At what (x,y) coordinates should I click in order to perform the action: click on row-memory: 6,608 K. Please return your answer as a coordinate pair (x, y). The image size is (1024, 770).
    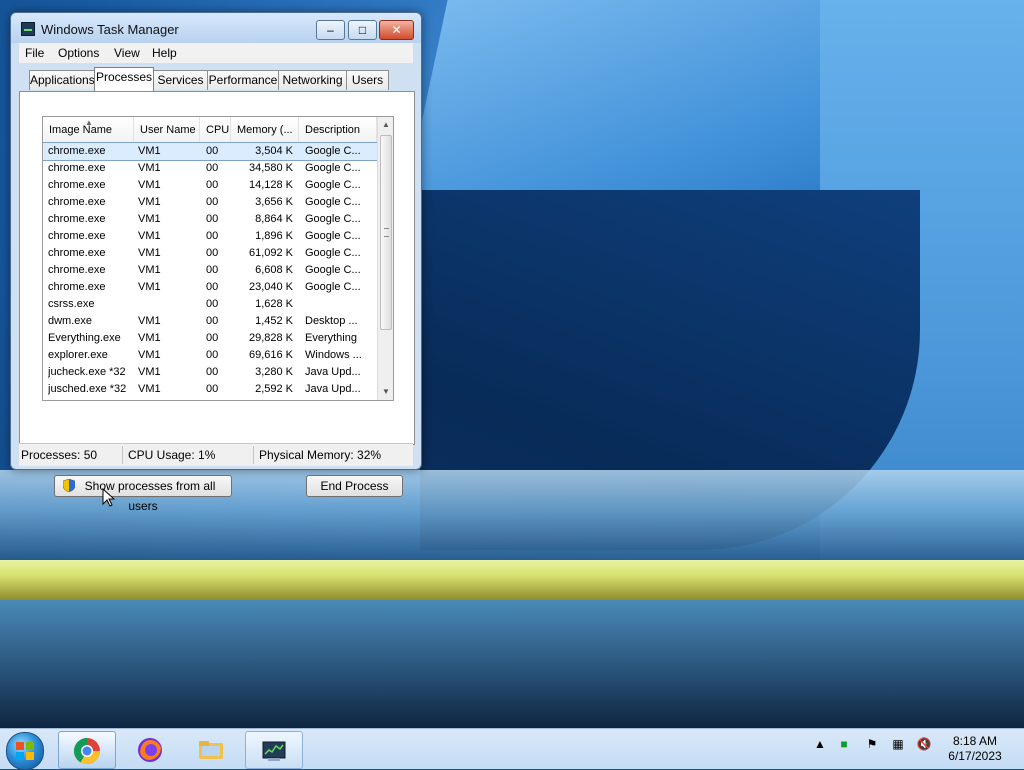
    Looking at the image, I should click on (274, 270).